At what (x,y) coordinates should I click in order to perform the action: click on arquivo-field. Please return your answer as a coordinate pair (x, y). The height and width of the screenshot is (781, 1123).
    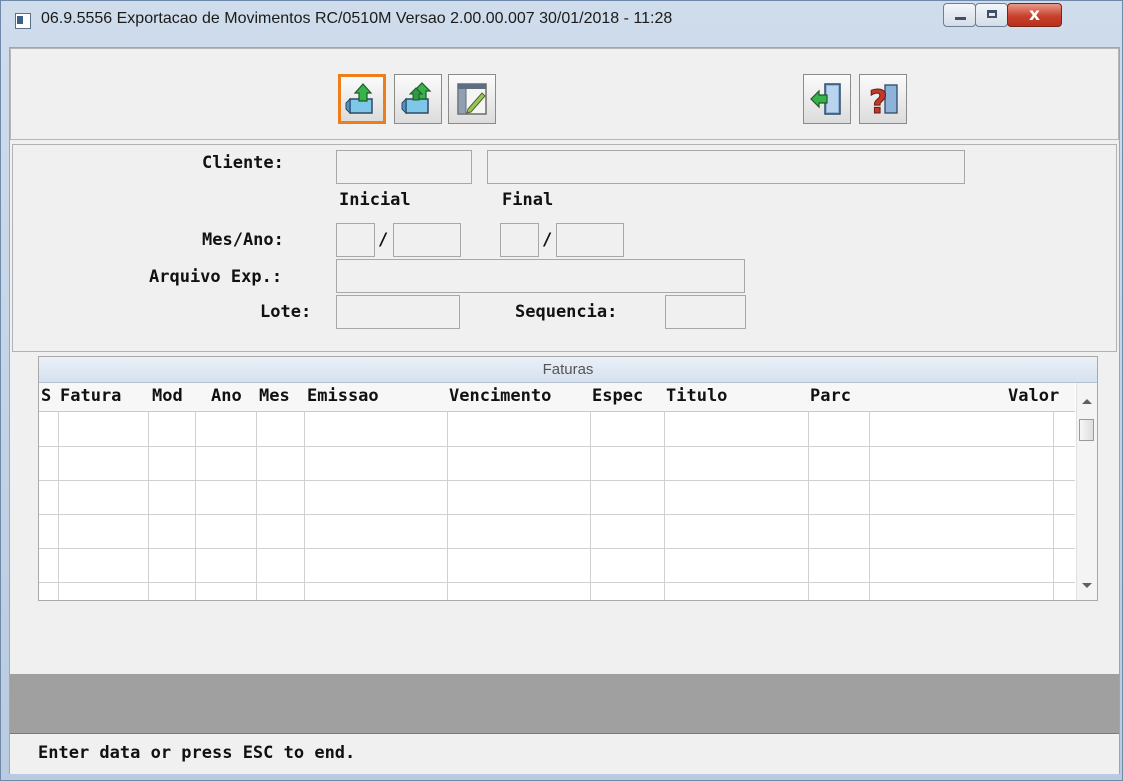
    Looking at the image, I should click on (540, 276).